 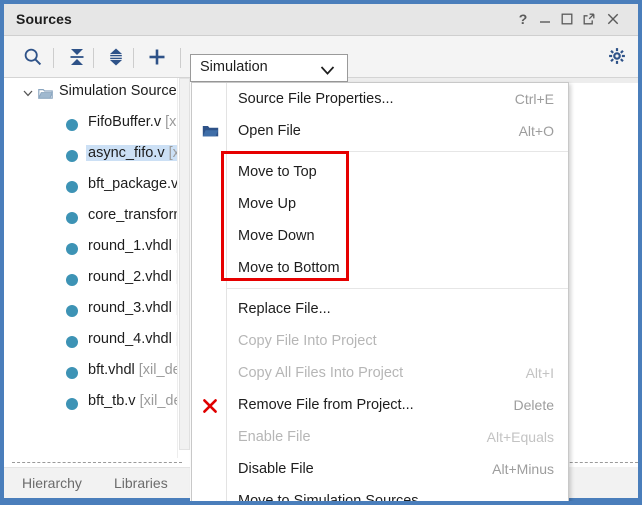 What do you see at coordinates (136, 153) in the screenshot?
I see `tree-item-label: async_fifo.v [xi` at bounding box center [136, 153].